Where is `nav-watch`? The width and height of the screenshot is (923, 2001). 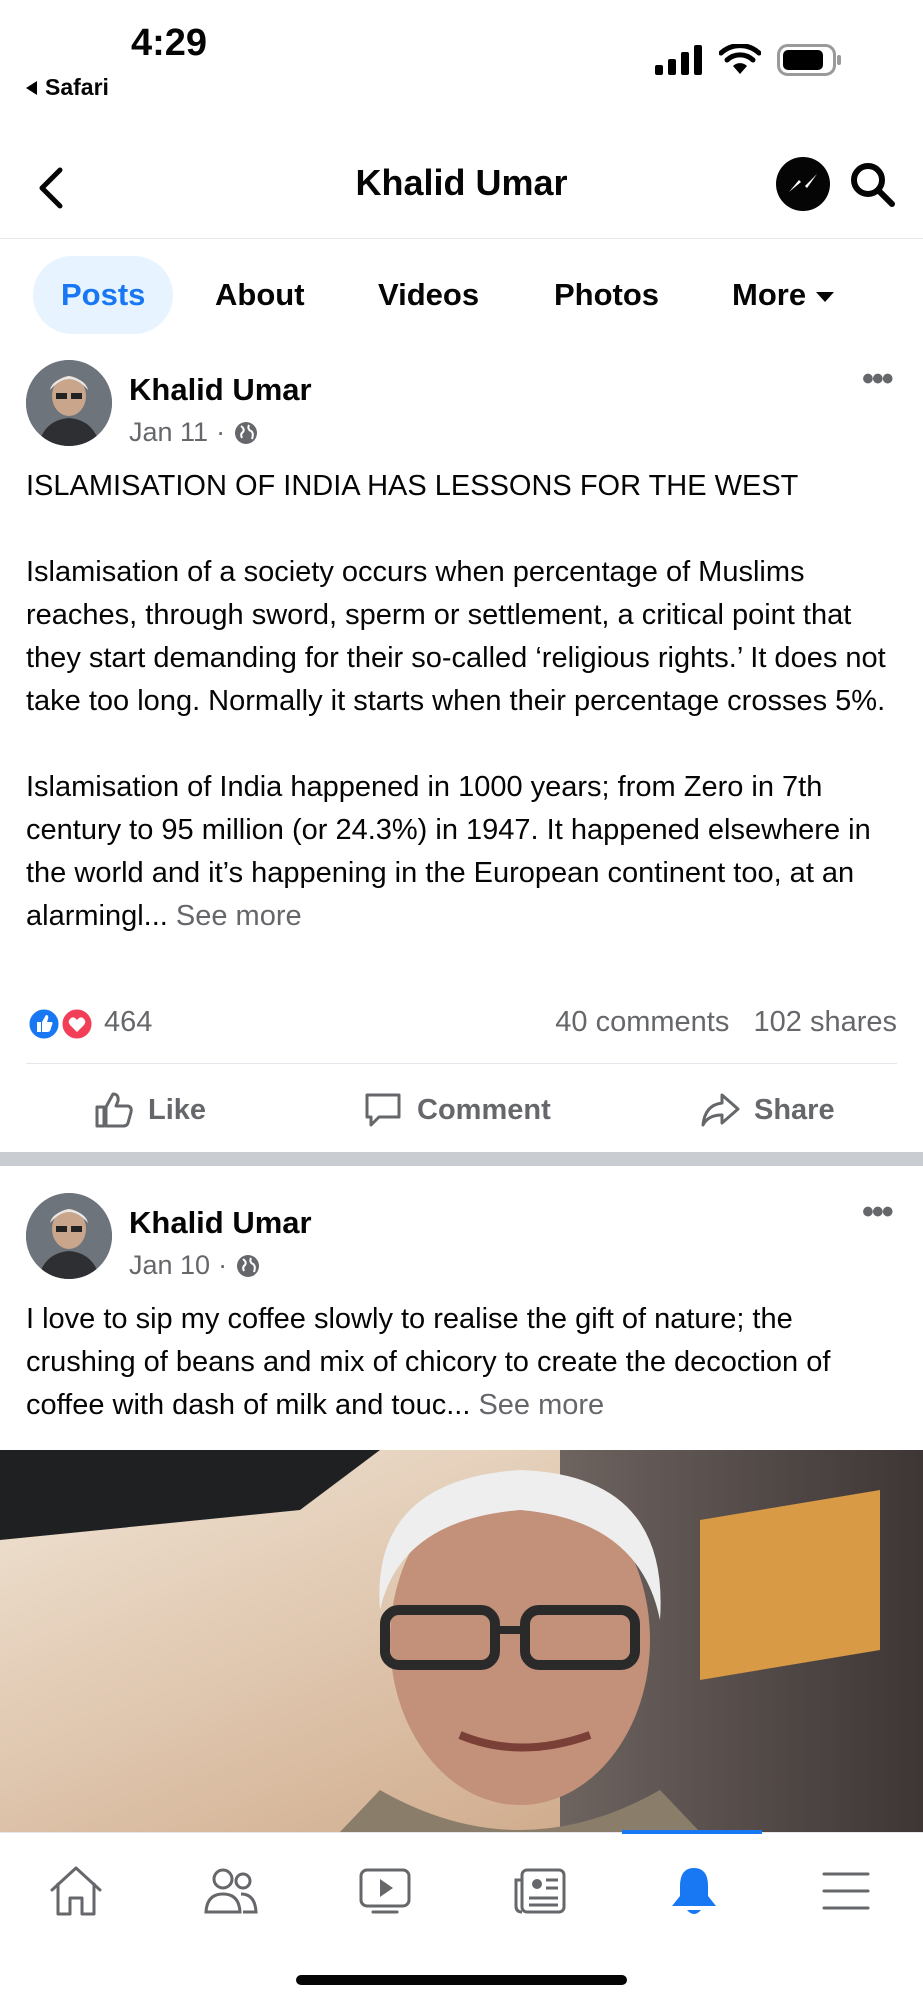 nav-watch is located at coordinates (385, 1891).